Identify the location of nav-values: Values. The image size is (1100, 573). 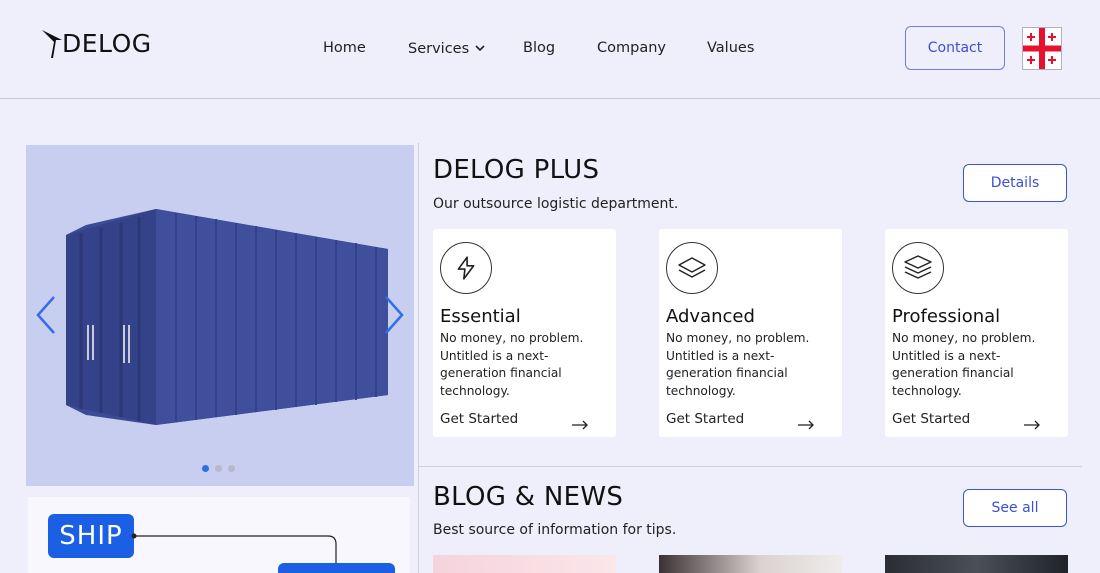
(730, 48).